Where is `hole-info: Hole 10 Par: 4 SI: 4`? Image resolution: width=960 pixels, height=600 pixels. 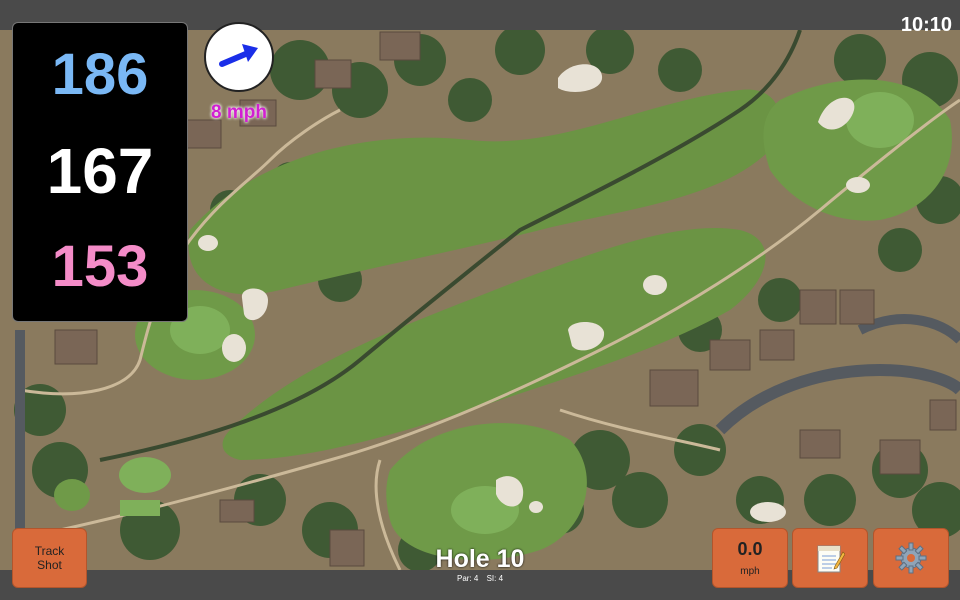 hole-info: Hole 10 Par: 4 SI: 4 is located at coordinates (480, 564).